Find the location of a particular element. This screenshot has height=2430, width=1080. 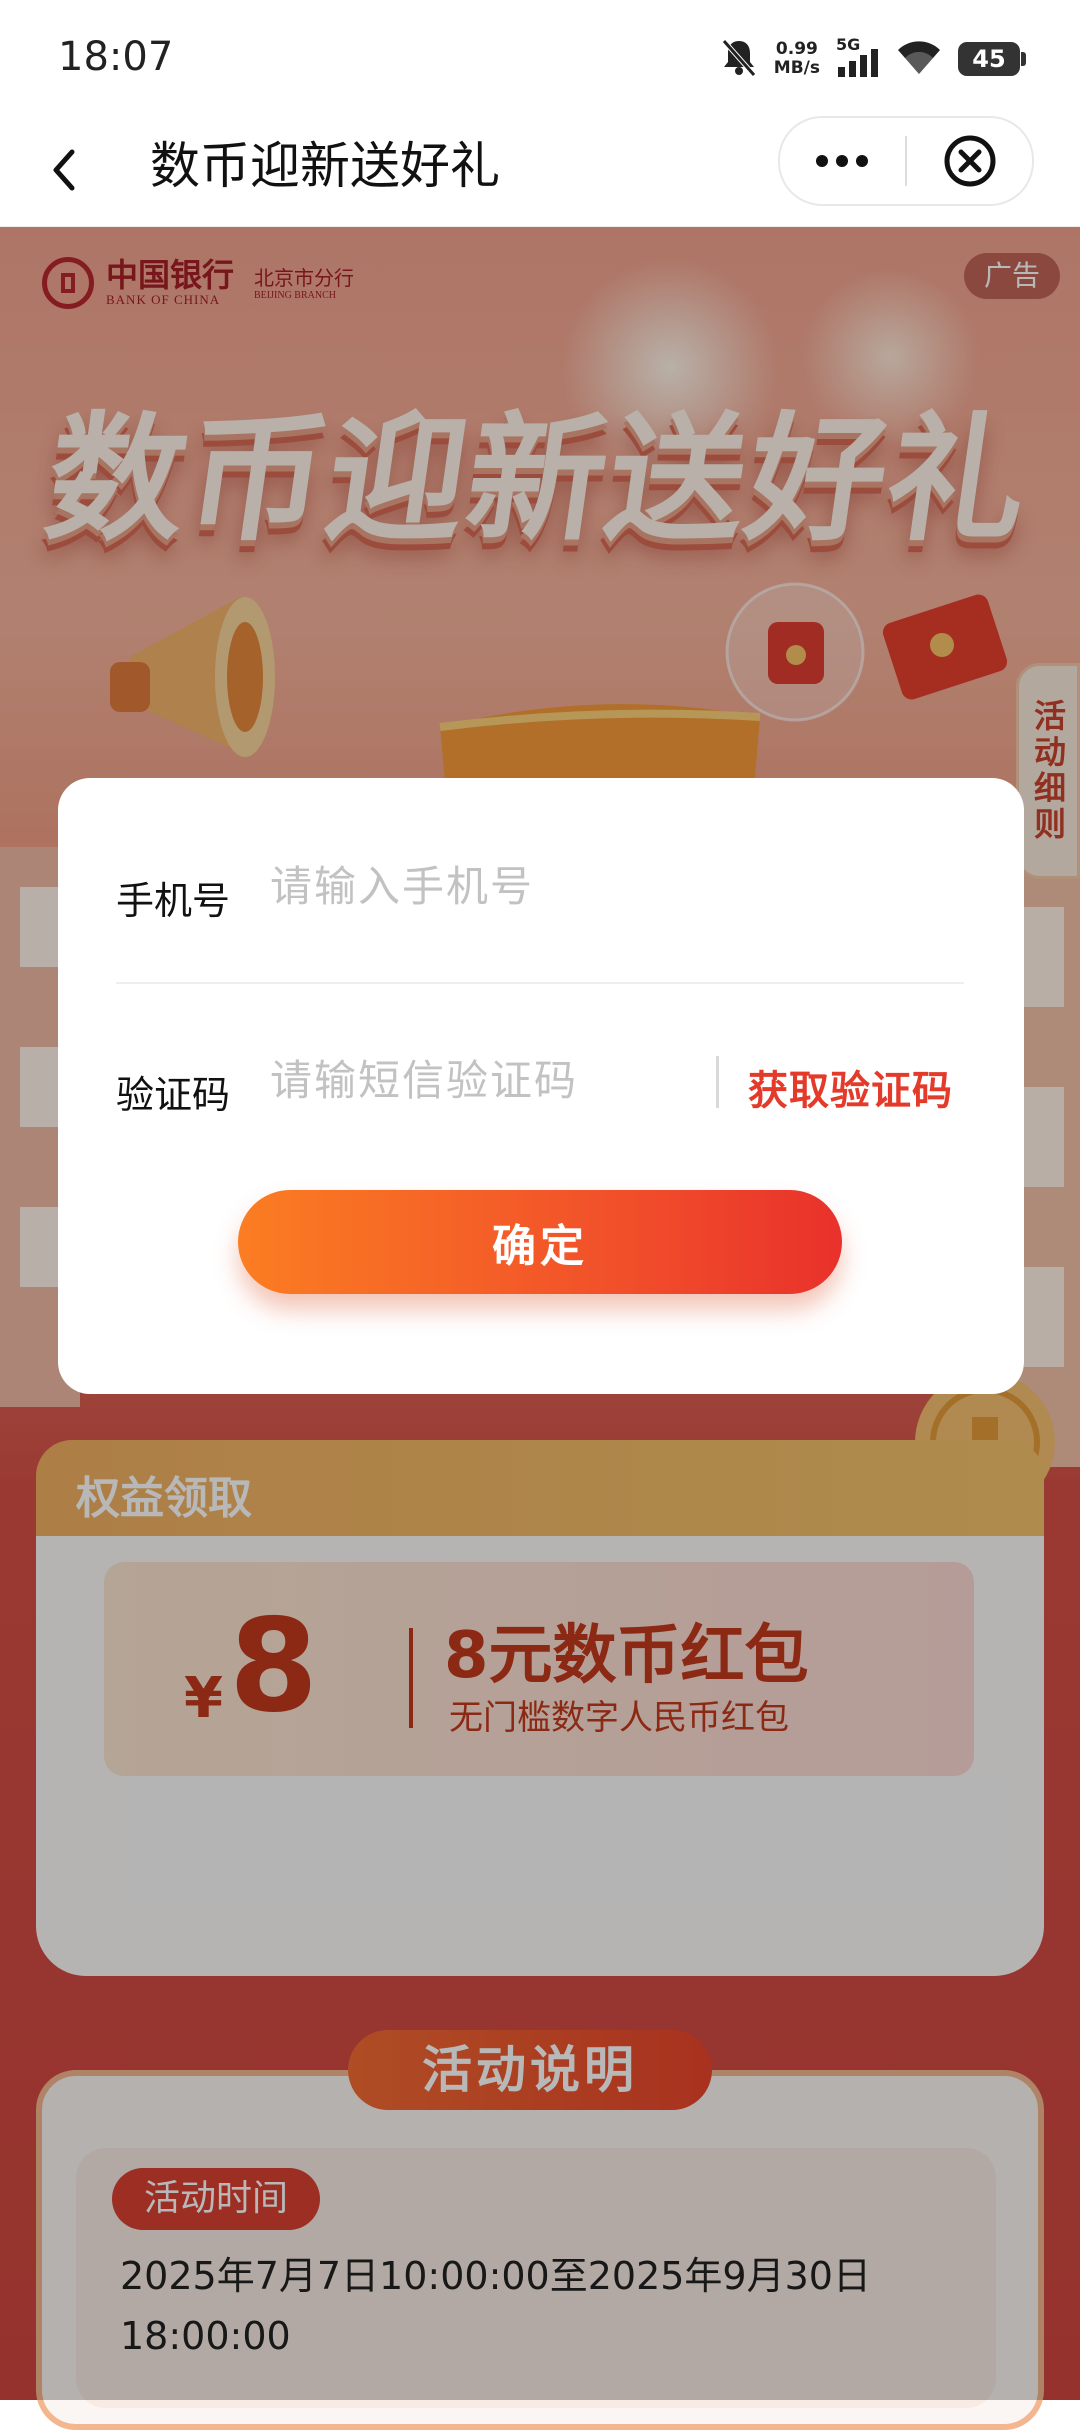

code-separator is located at coordinates (717, 1082).